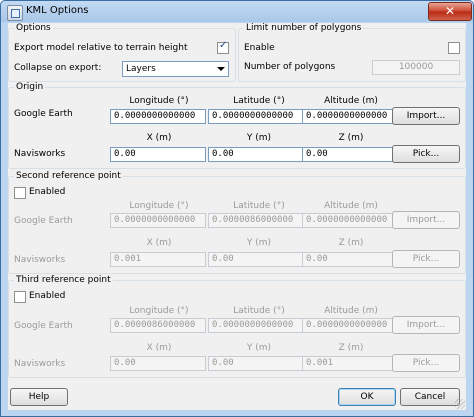 This screenshot has width=474, height=417. What do you see at coordinates (259, 48) in the screenshot?
I see `limit-enable-label: Enable` at bounding box center [259, 48].